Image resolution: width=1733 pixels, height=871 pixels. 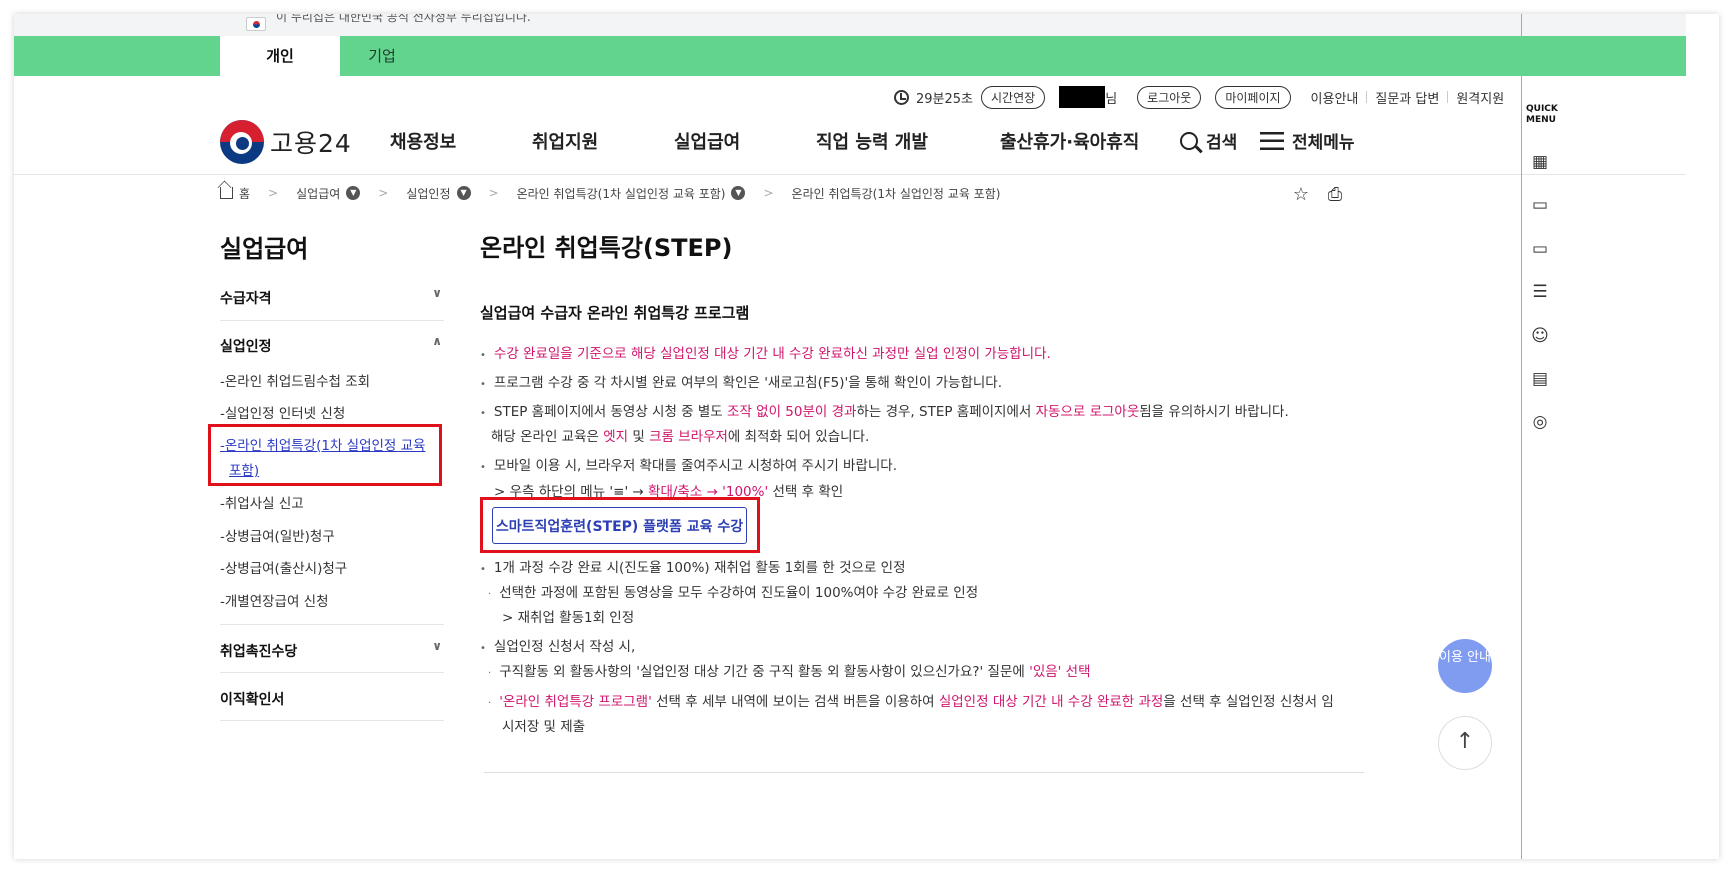 I want to click on session-timer: 29분25초, so click(x=945, y=99).